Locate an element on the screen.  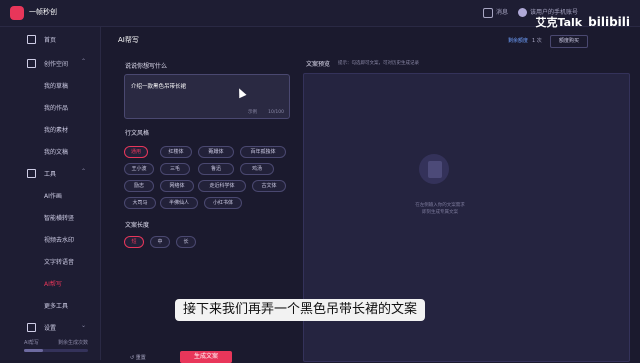
style-chip: 鸡汤 is located at coordinates (257, 169).